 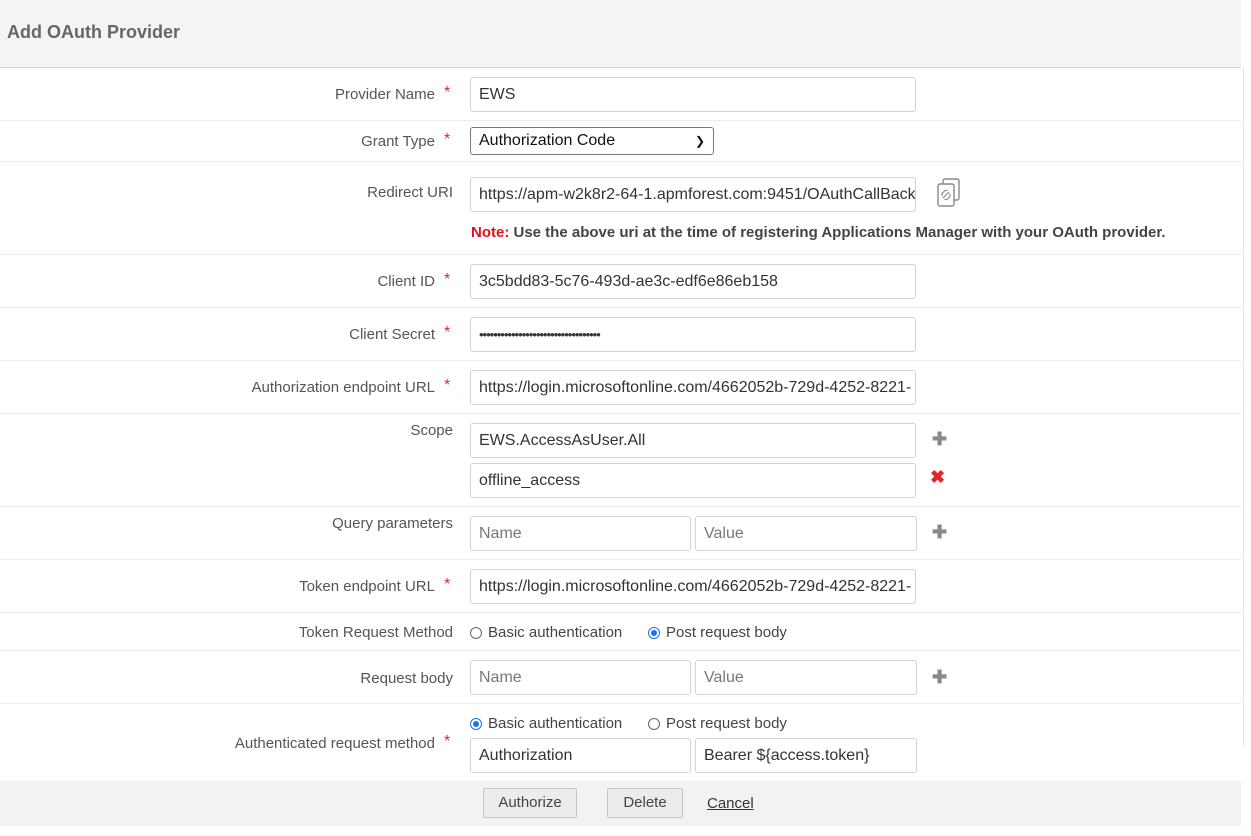 What do you see at coordinates (384, 94) in the screenshot?
I see `provider-name-label: Provider Name` at bounding box center [384, 94].